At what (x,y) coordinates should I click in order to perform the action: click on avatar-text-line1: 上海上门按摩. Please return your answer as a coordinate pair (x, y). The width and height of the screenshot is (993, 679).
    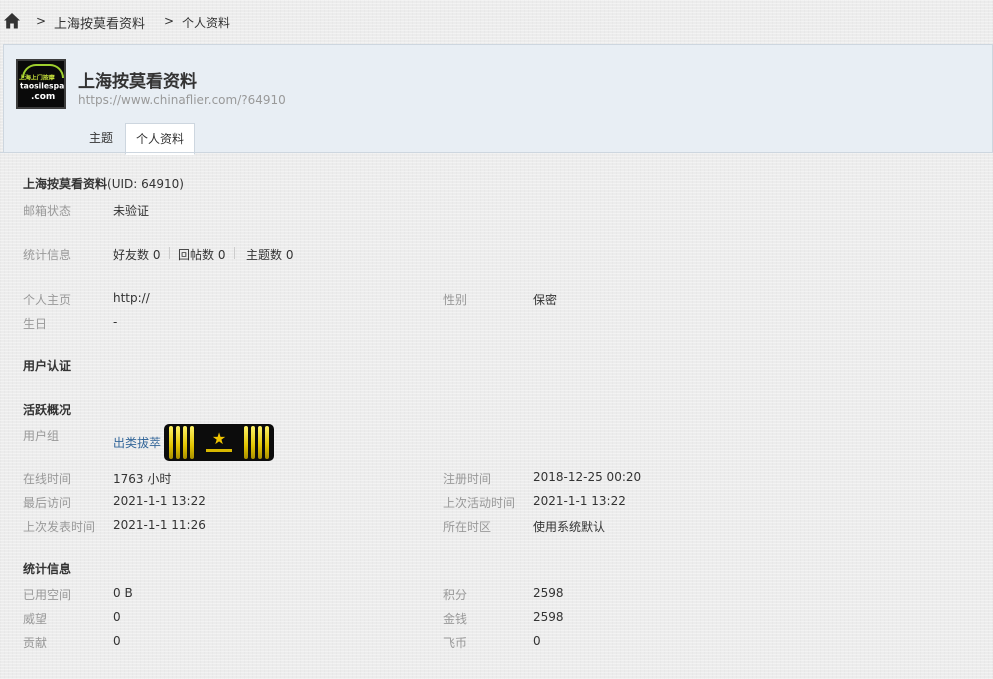
    Looking at the image, I should click on (37, 78).